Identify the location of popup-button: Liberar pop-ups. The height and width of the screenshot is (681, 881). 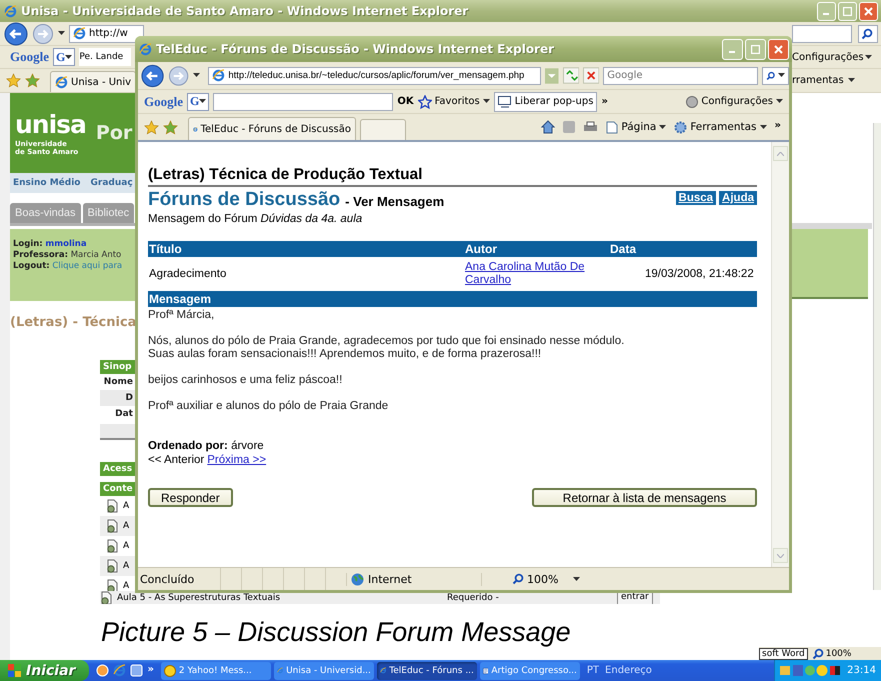
(546, 102).